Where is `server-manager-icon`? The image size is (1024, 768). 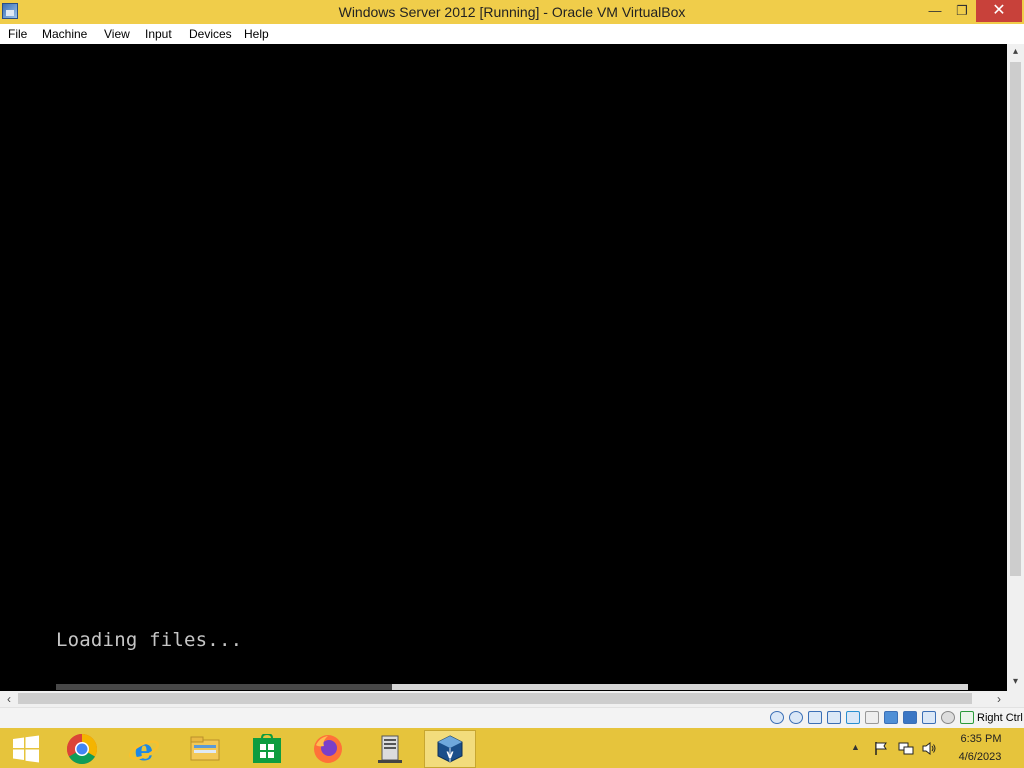 server-manager-icon is located at coordinates (390, 749).